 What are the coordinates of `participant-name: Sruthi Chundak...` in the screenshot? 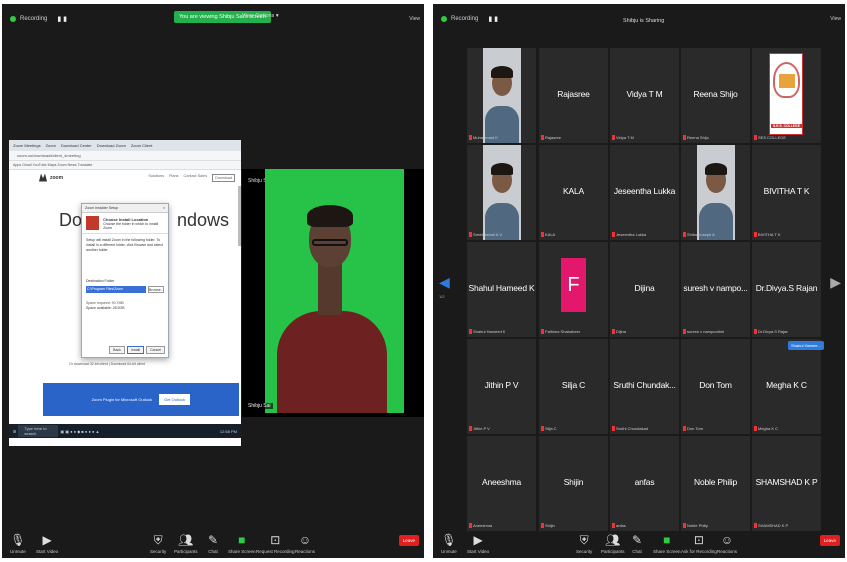 It's located at (644, 385).